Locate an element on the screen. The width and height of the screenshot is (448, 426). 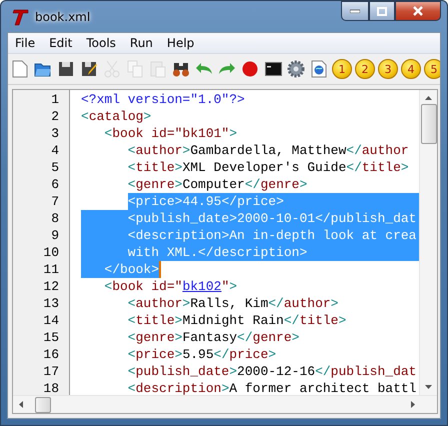
code-line: <publish_date>2000-10-01</publish_dat is located at coordinates (248, 218).